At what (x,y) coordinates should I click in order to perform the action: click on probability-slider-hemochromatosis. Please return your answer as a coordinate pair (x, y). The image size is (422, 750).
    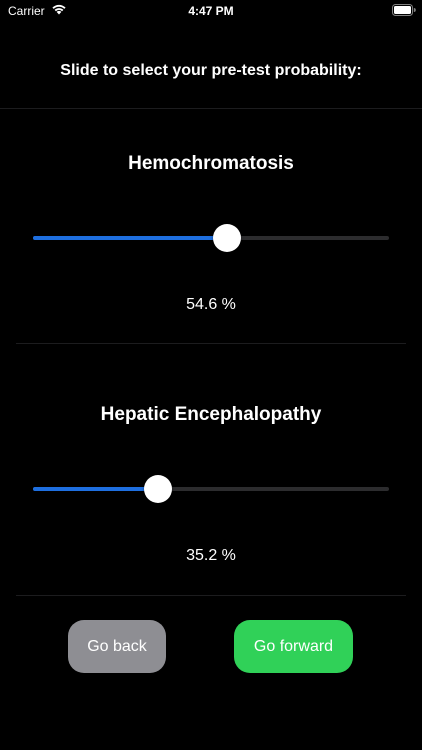
    Looking at the image, I should click on (211, 238).